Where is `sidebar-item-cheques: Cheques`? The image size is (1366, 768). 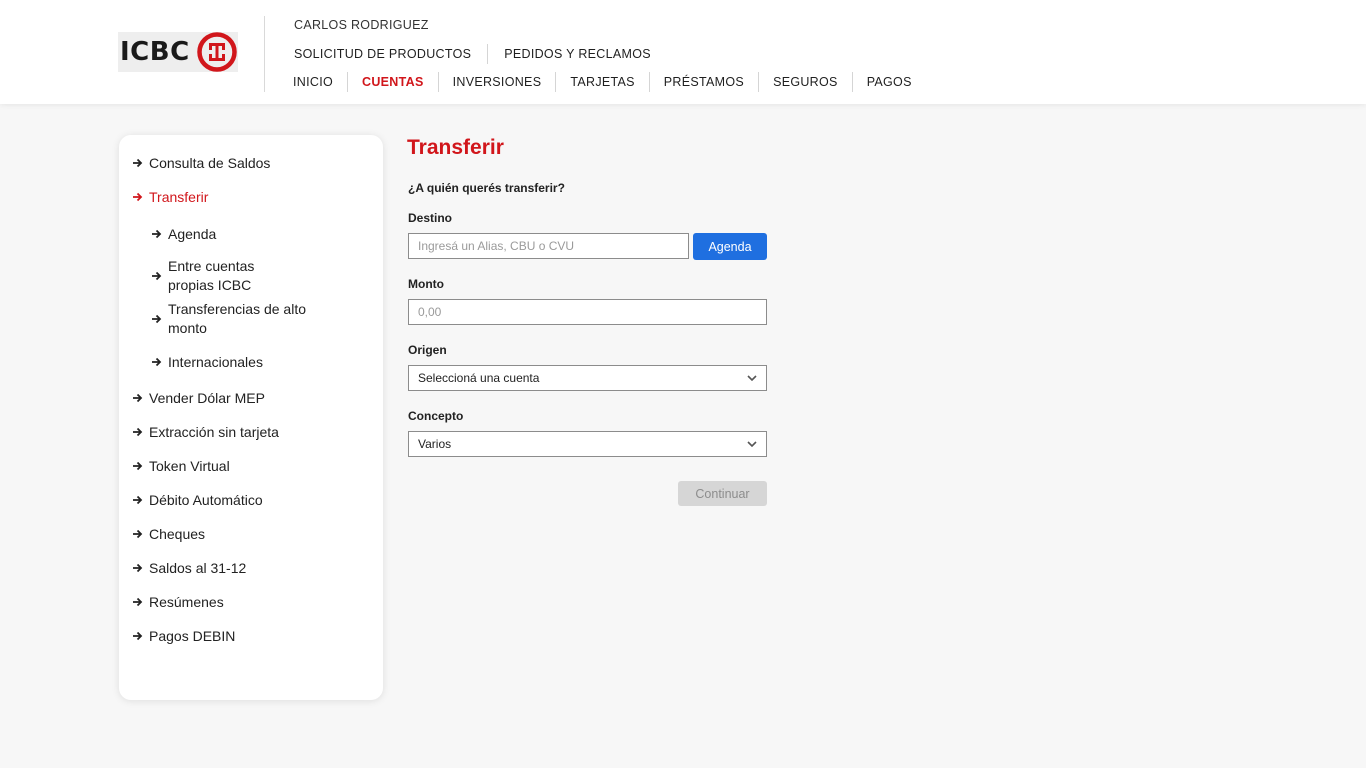
sidebar-item-cheques: Cheques is located at coordinates (169, 534).